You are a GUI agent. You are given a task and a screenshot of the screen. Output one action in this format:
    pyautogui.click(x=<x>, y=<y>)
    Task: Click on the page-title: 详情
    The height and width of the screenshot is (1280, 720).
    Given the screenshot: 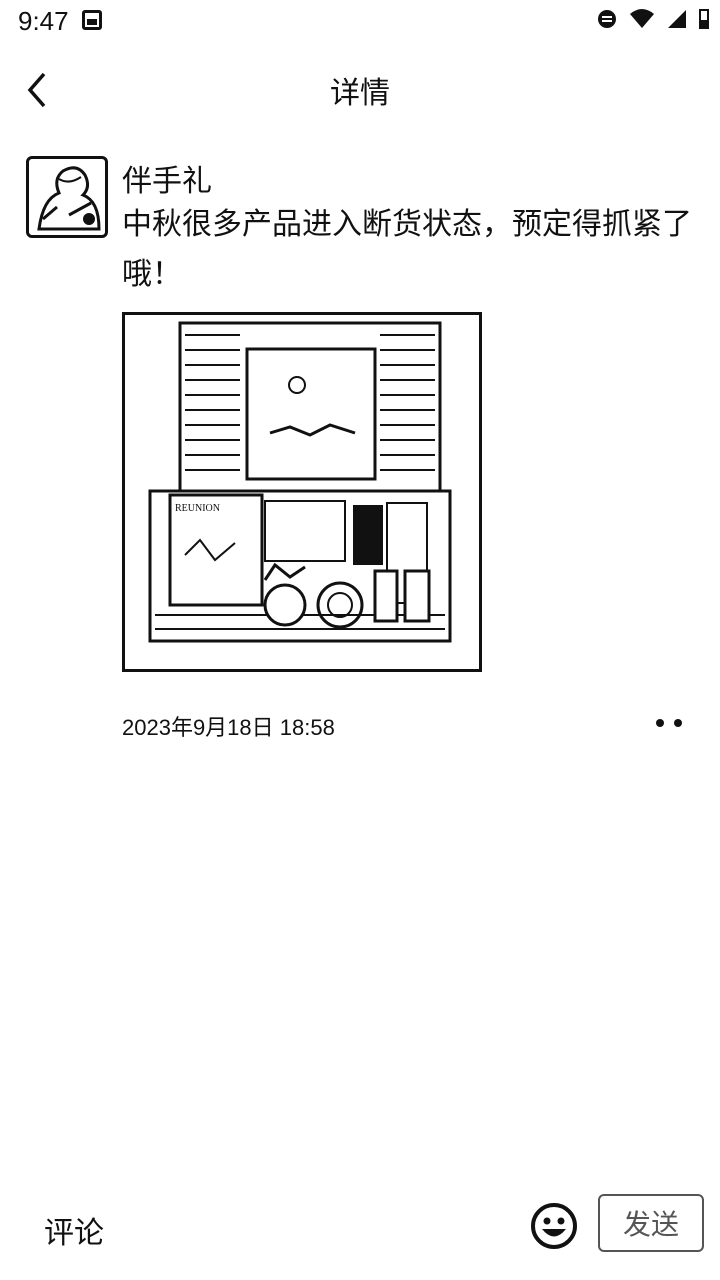 What is the action you would take?
    pyautogui.click(x=360, y=93)
    